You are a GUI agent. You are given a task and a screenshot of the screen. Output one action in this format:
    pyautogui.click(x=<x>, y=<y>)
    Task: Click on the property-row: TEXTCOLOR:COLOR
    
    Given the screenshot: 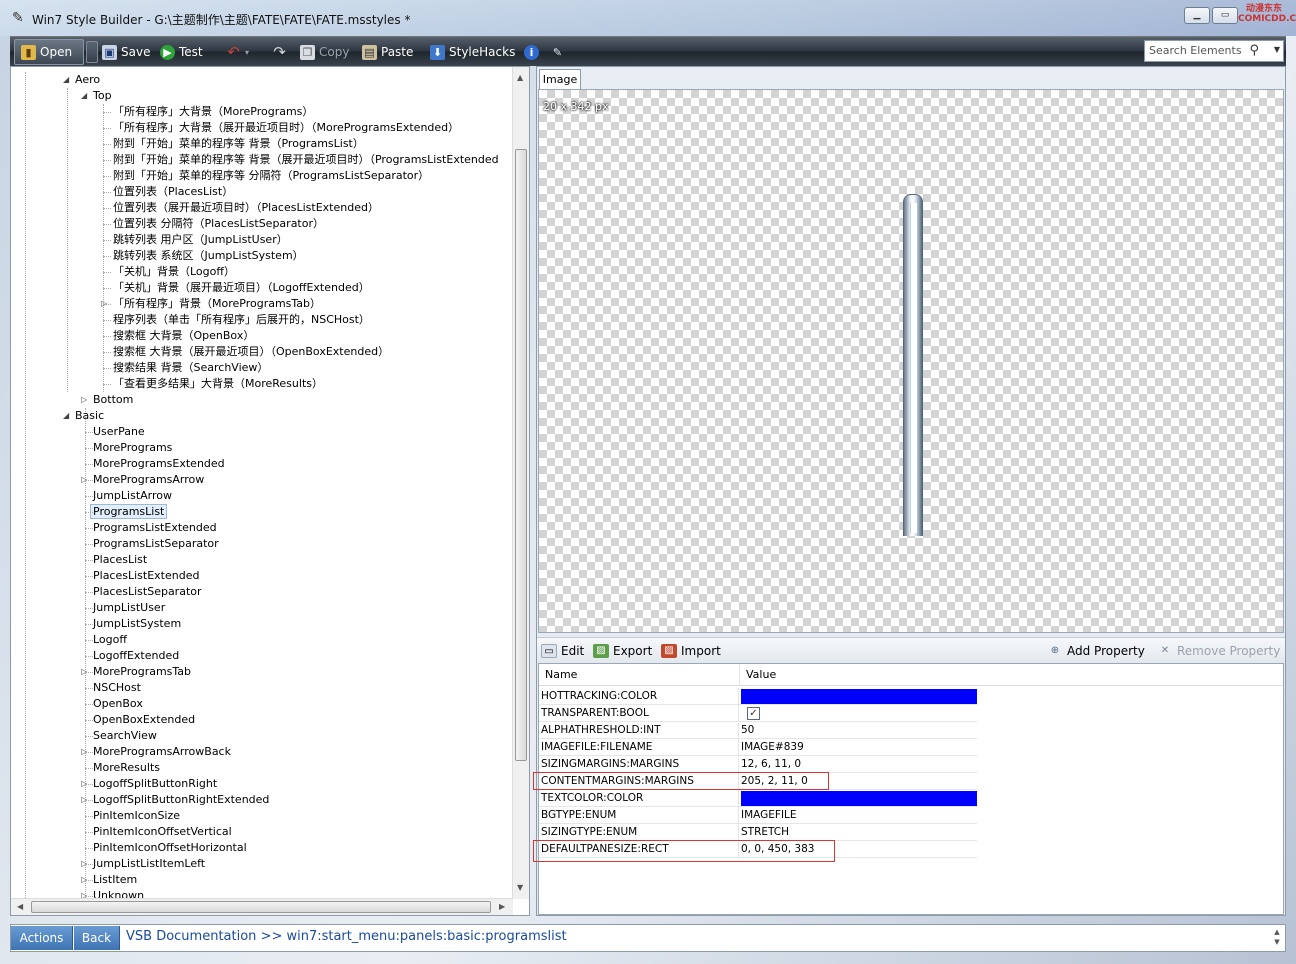 What is the action you would take?
    pyautogui.click(x=758, y=798)
    